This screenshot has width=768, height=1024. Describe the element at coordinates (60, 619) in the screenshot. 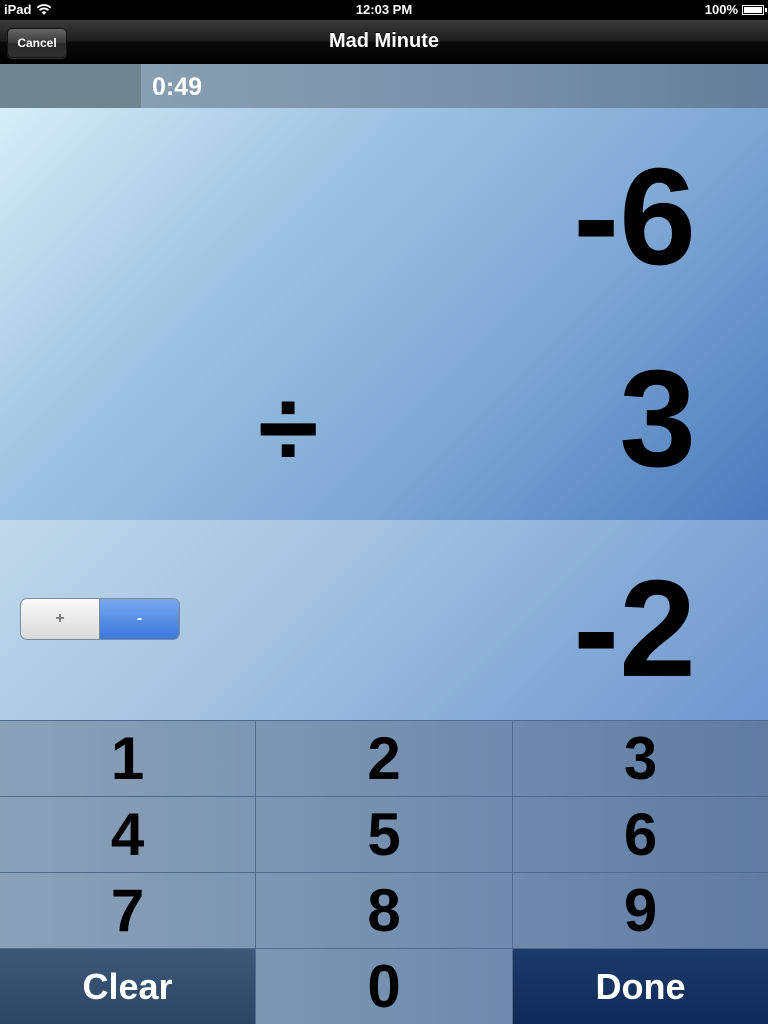

I see `sign-plus-segment: +` at that location.